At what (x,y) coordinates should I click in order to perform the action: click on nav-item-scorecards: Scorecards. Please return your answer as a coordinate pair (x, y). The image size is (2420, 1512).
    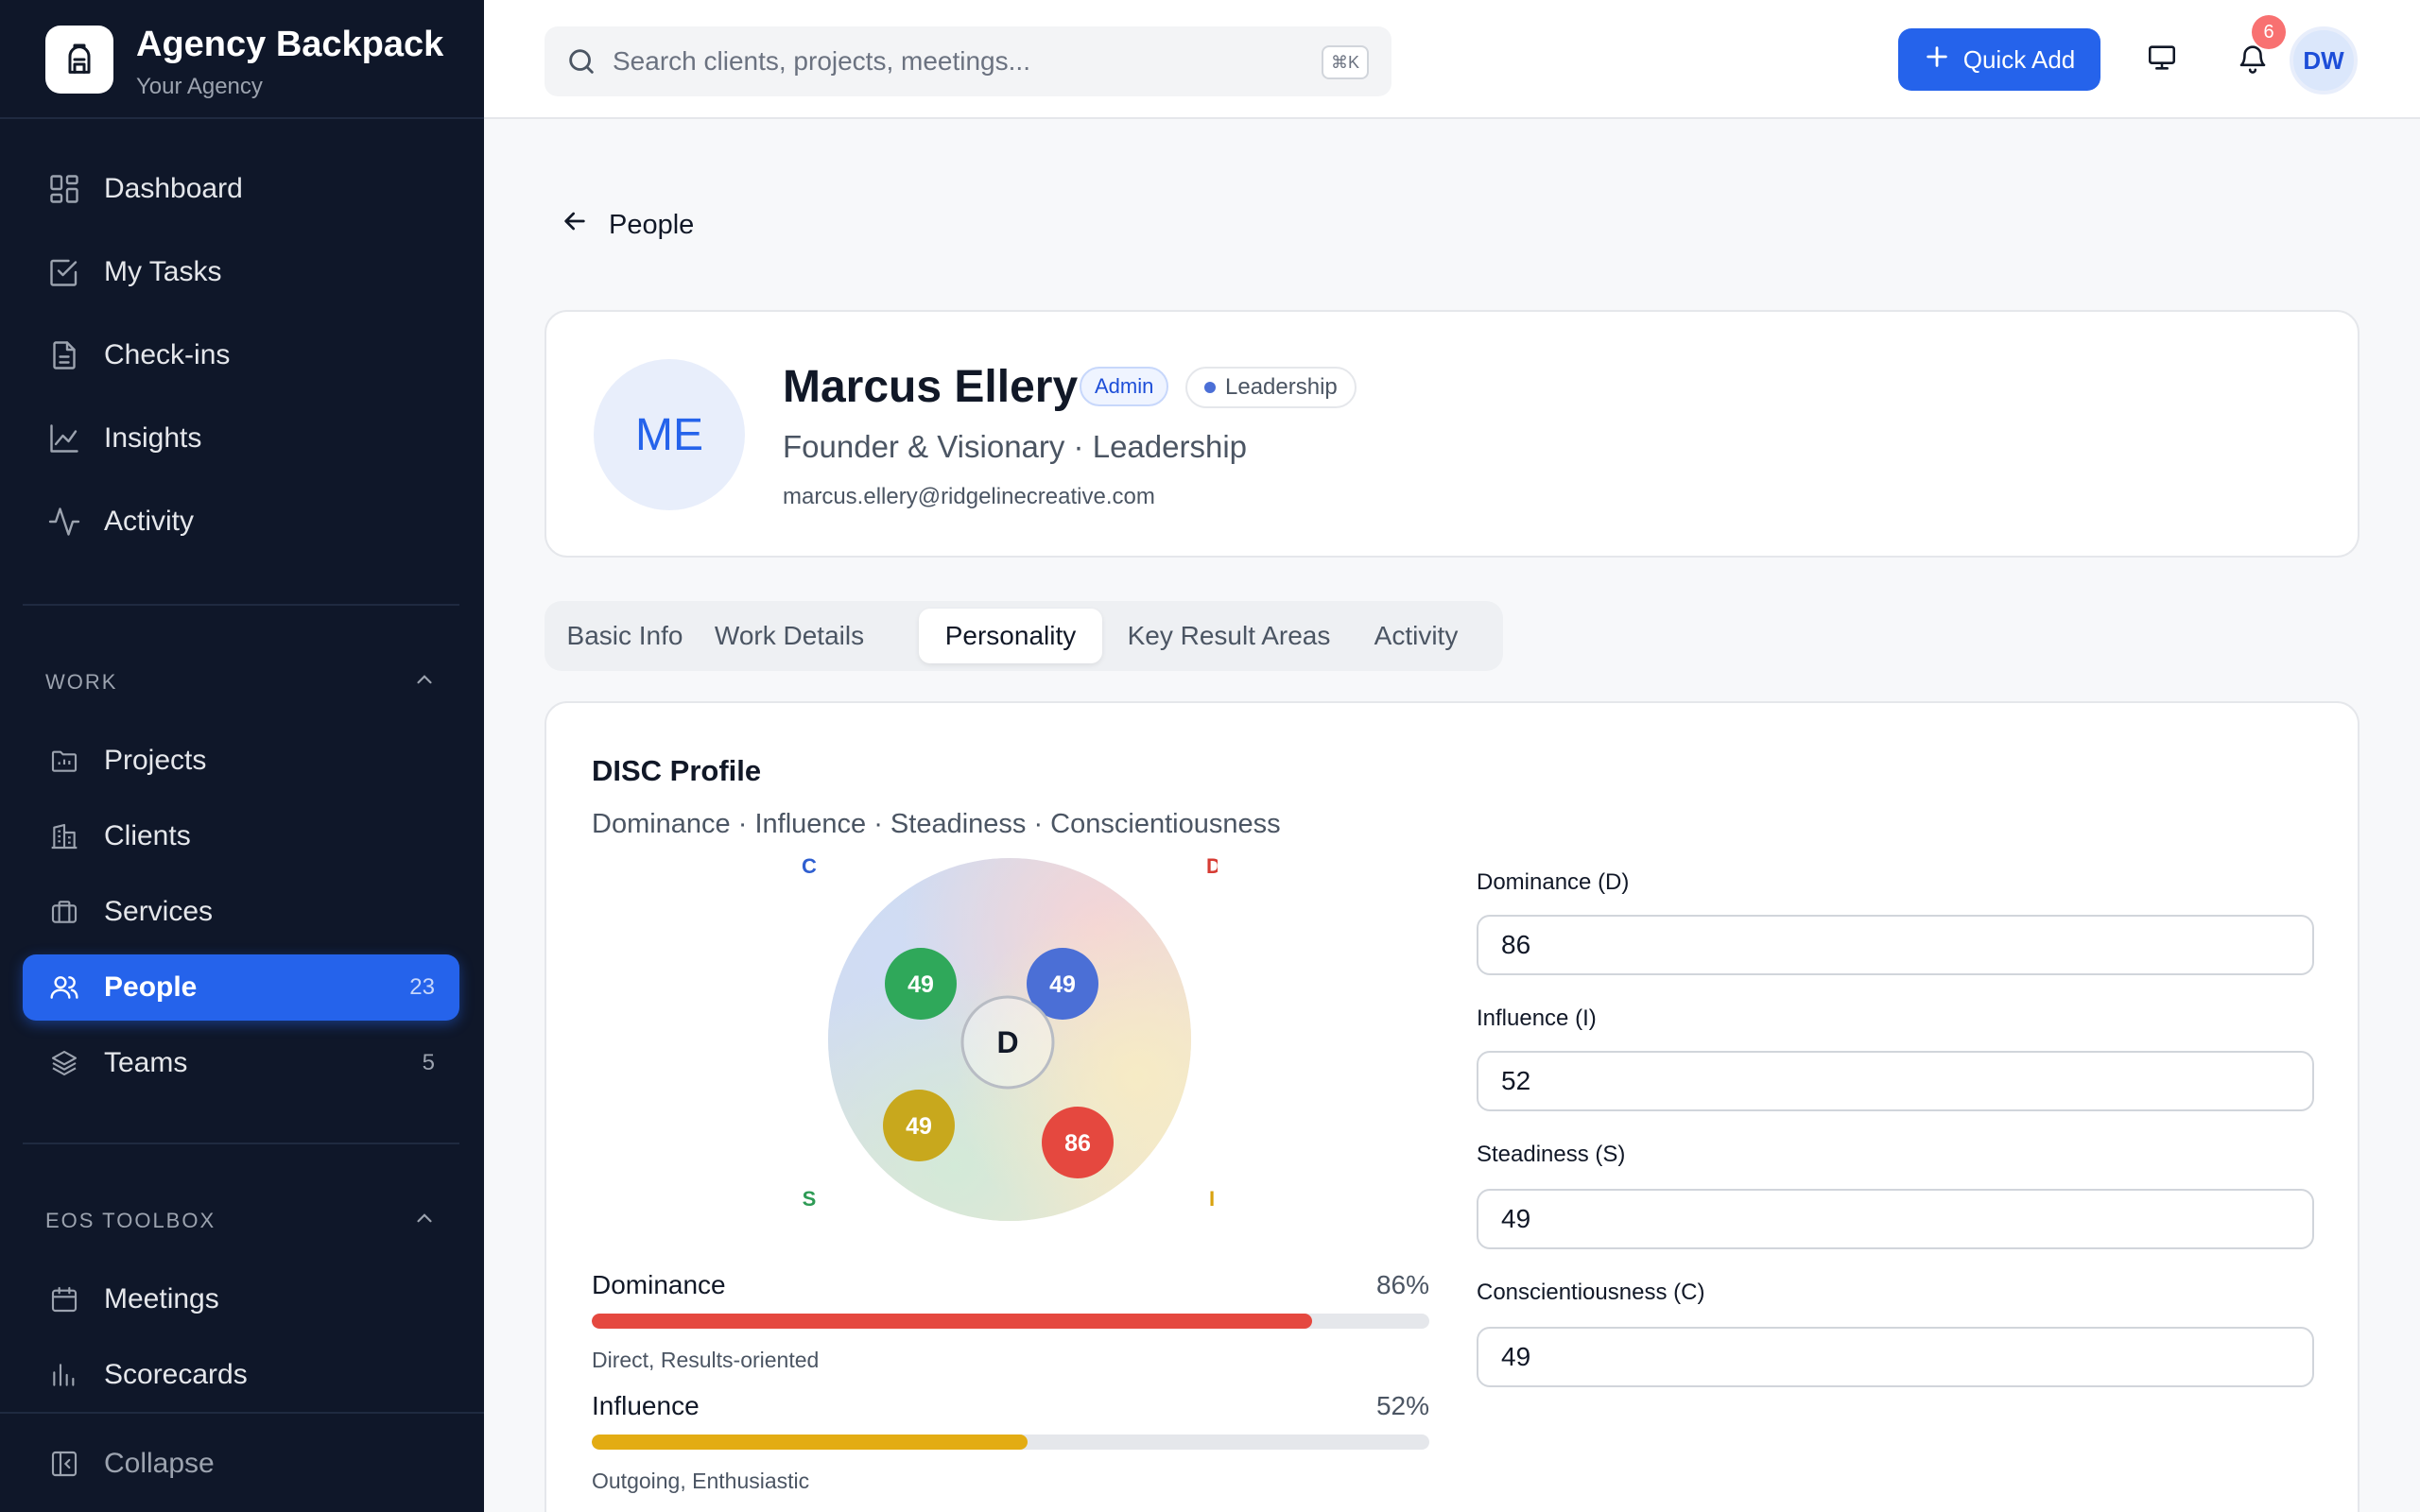
    Looking at the image, I should click on (241, 1375).